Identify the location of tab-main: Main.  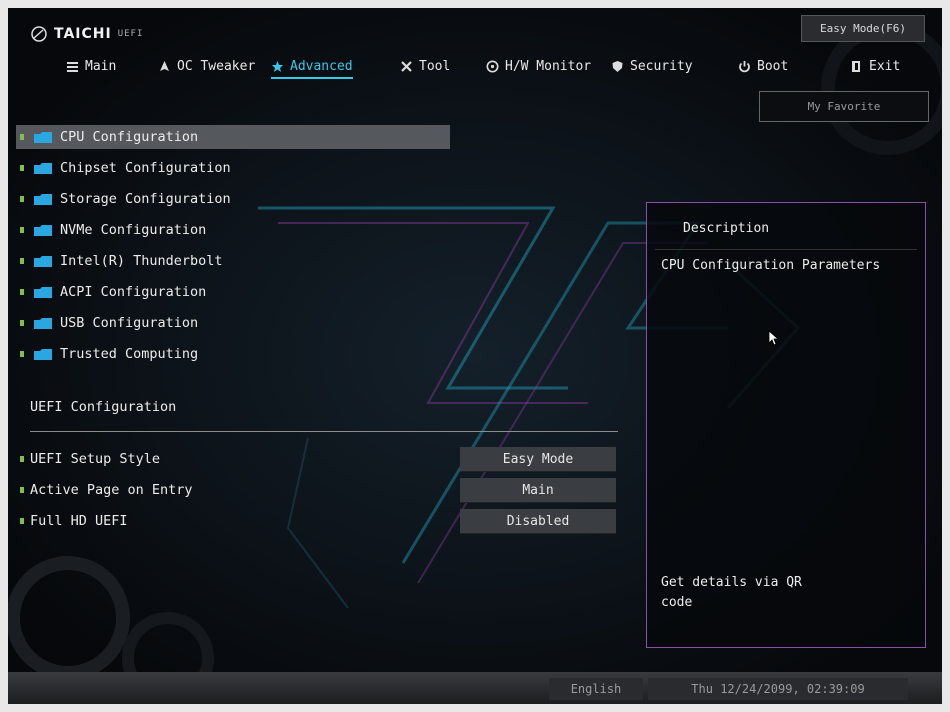
(91, 66).